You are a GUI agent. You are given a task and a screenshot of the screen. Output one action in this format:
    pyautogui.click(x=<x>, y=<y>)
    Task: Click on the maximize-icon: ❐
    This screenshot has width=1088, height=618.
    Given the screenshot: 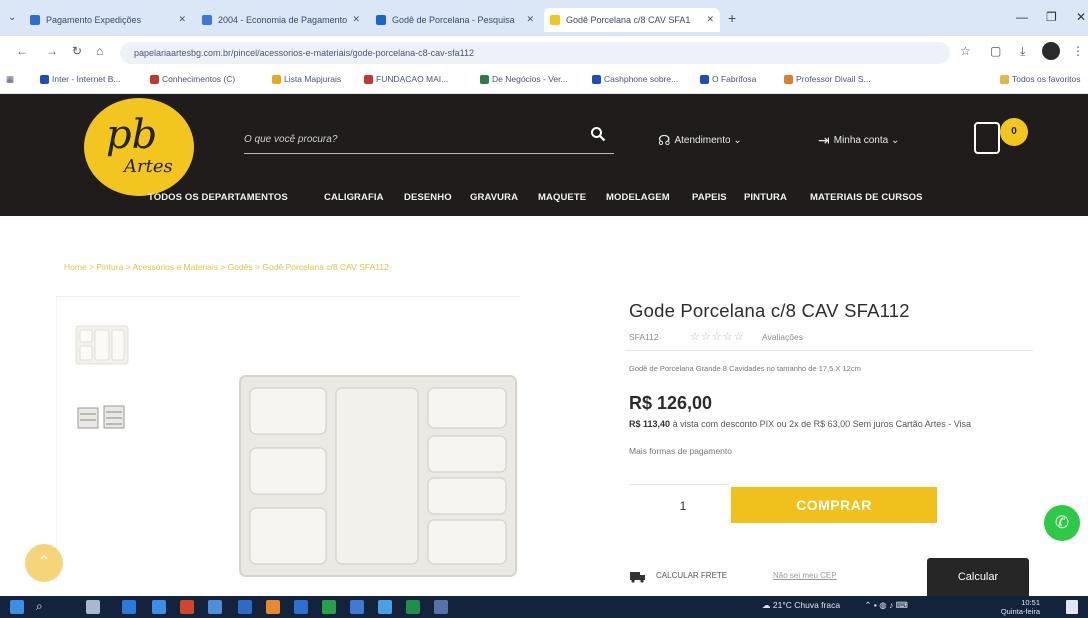 What is the action you would take?
    pyautogui.click(x=1051, y=17)
    